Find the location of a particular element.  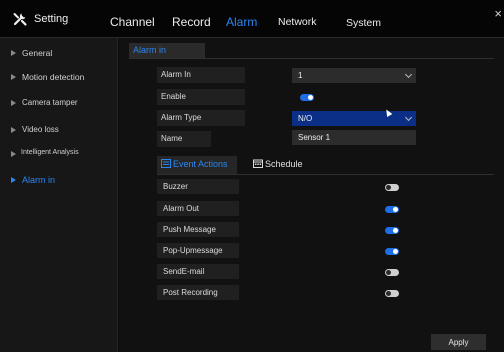

sidebar-item-general: General is located at coordinates (59, 54).